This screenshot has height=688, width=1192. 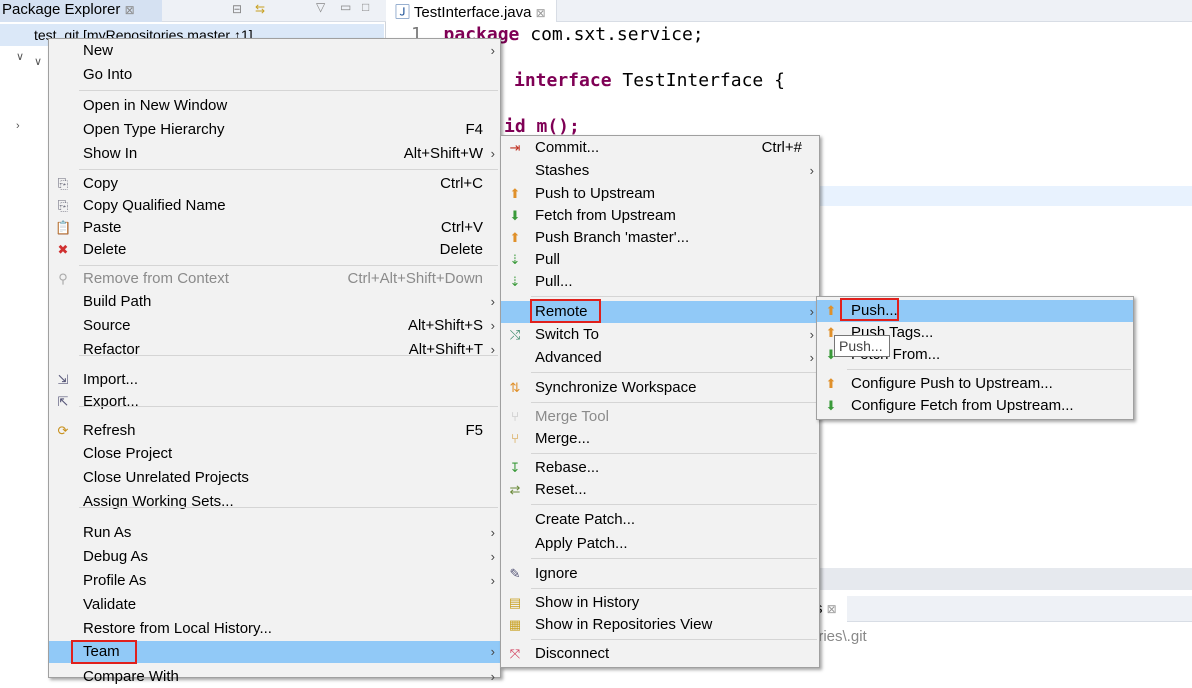 What do you see at coordinates (274, 605) in the screenshot?
I see `menu-item-validate: Validate` at bounding box center [274, 605].